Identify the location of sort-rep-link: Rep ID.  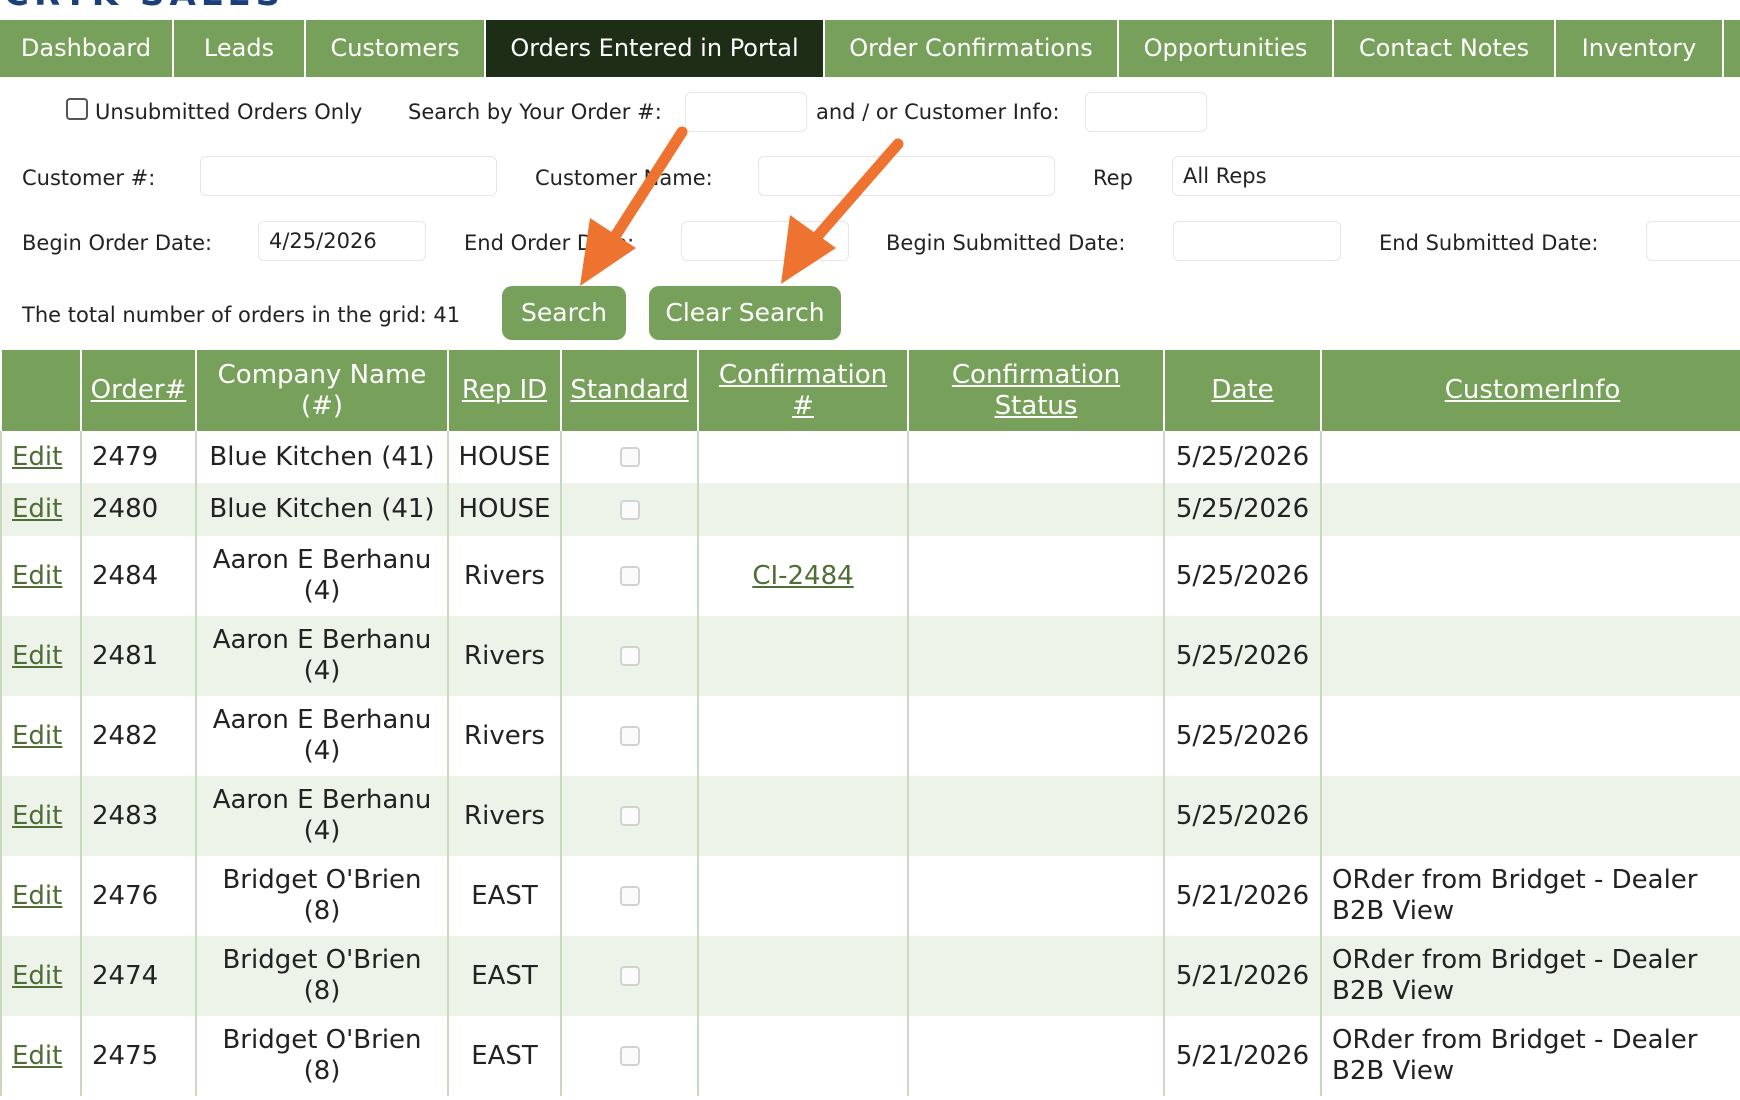
(504, 390).